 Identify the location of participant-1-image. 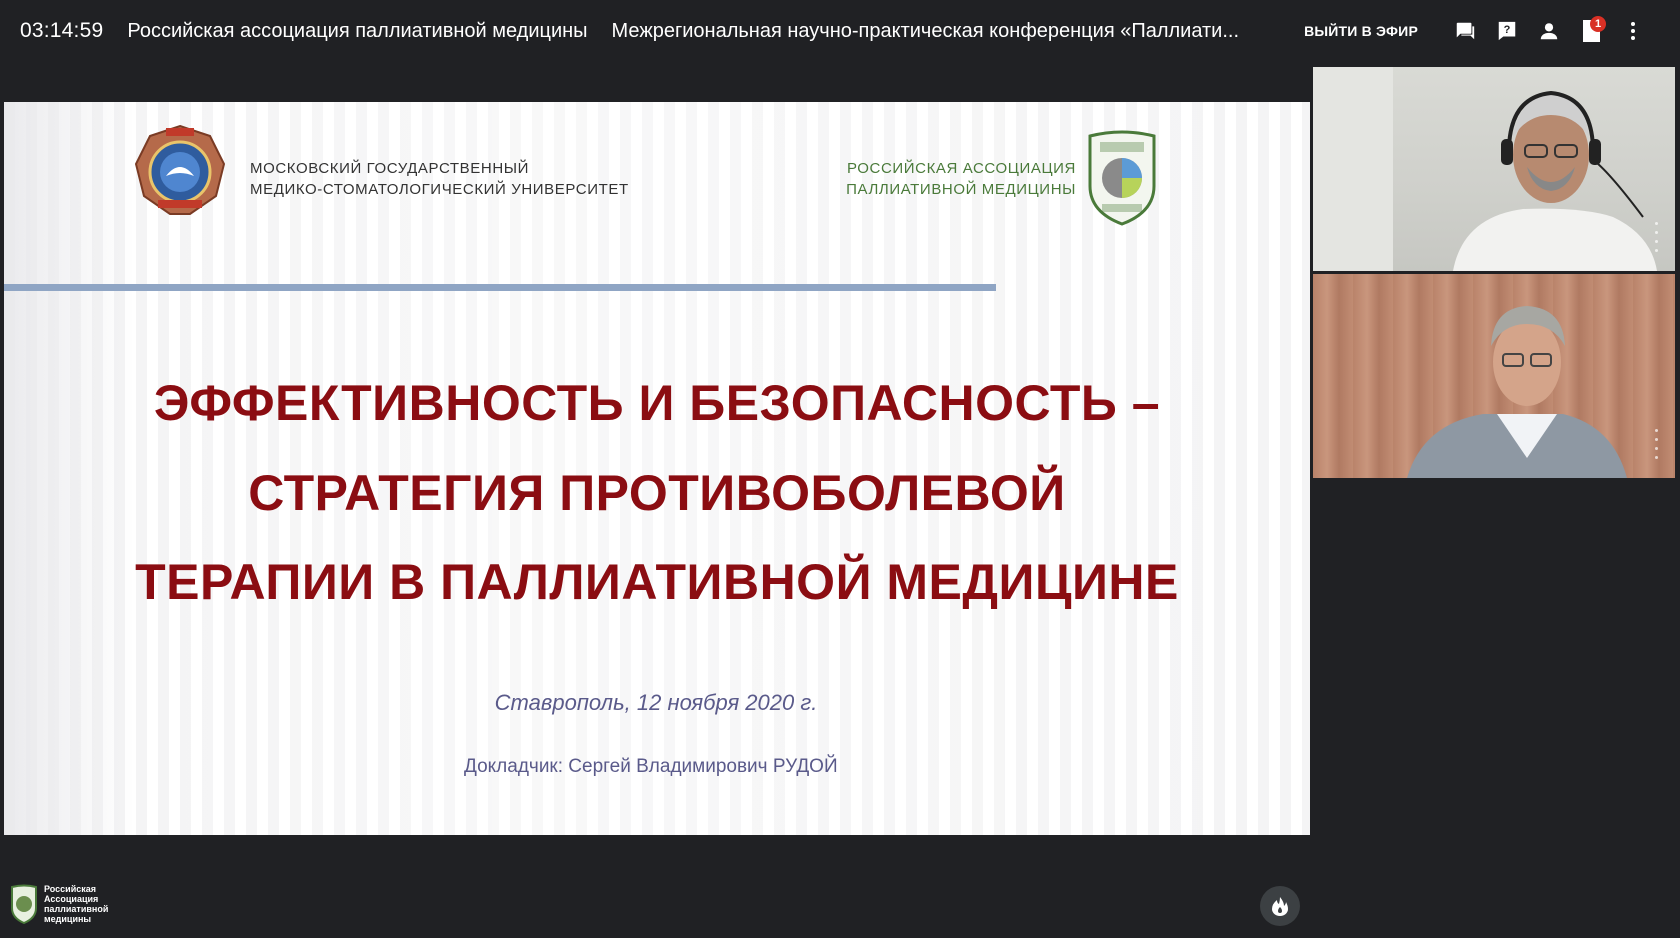
(1485, 169).